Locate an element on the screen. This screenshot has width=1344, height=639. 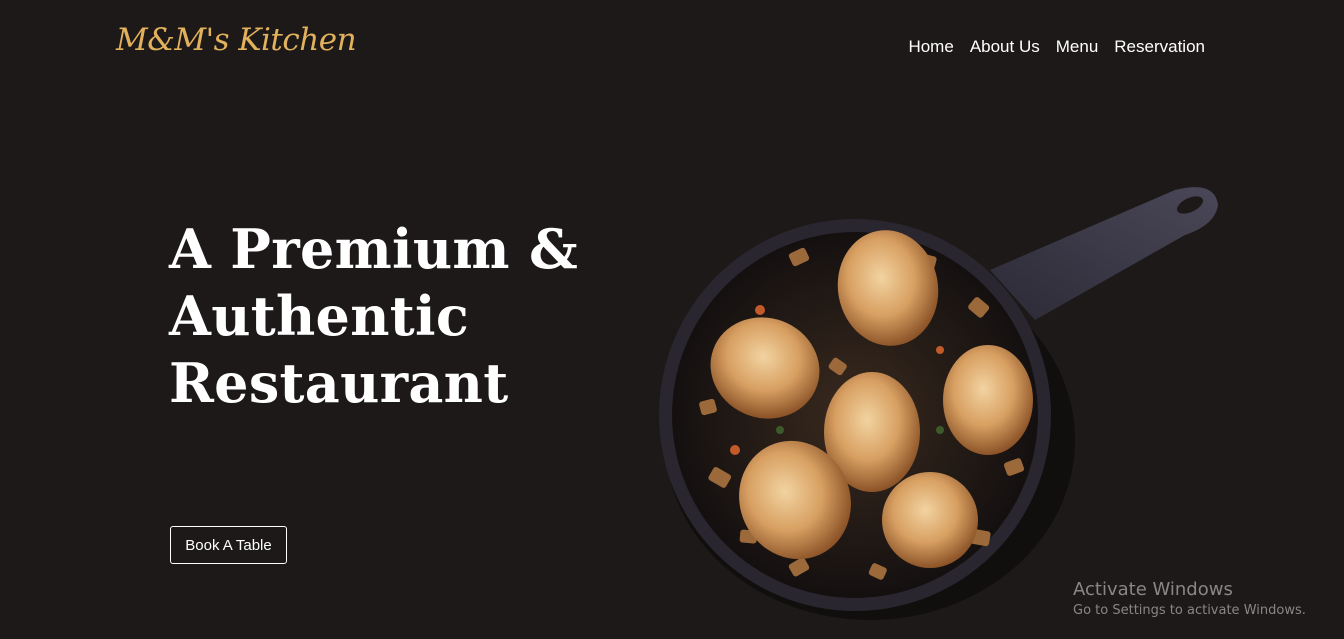
hero-title-line: A Premium & is located at coordinates (374, 249).